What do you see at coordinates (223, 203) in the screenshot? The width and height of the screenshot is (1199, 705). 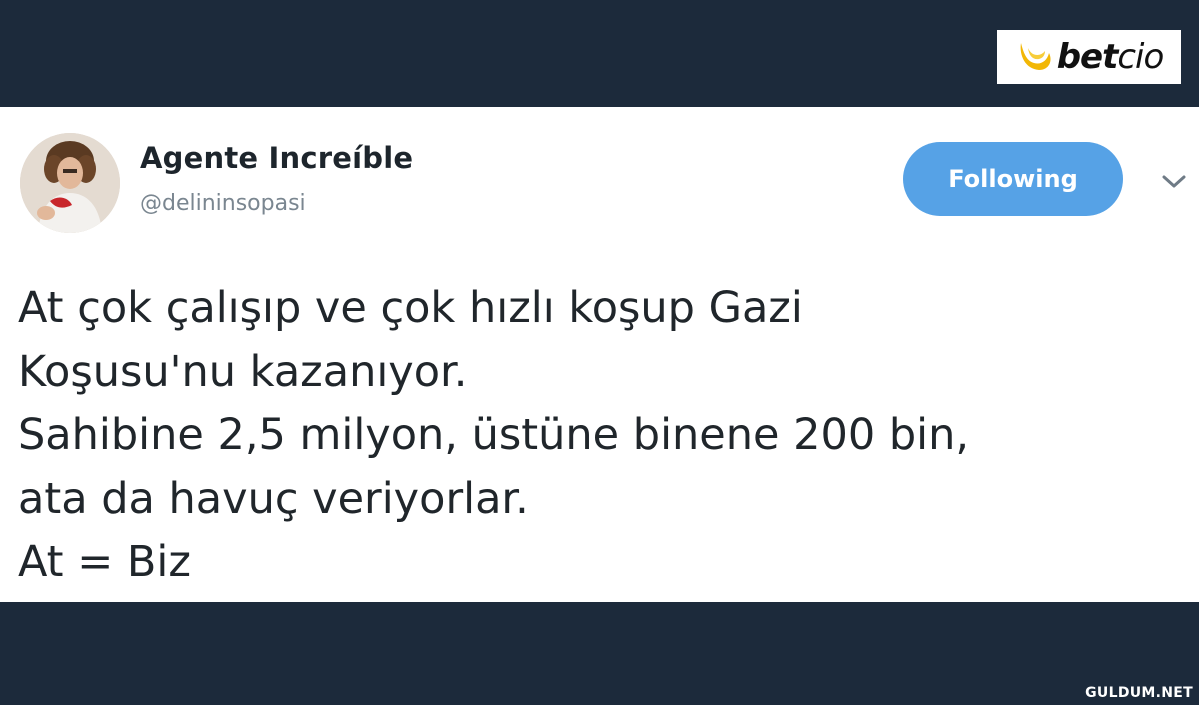 I see `user-handle: @delininsopasi` at bounding box center [223, 203].